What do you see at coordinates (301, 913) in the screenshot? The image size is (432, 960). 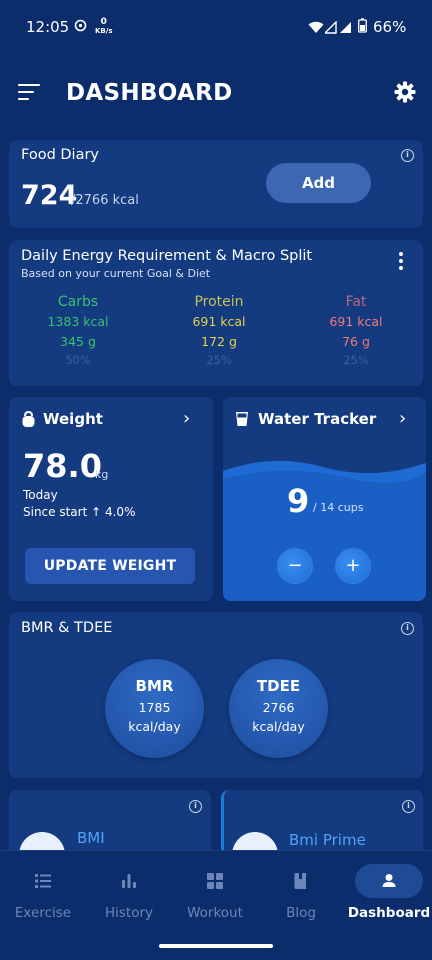 I see `nav-label: Blog` at bounding box center [301, 913].